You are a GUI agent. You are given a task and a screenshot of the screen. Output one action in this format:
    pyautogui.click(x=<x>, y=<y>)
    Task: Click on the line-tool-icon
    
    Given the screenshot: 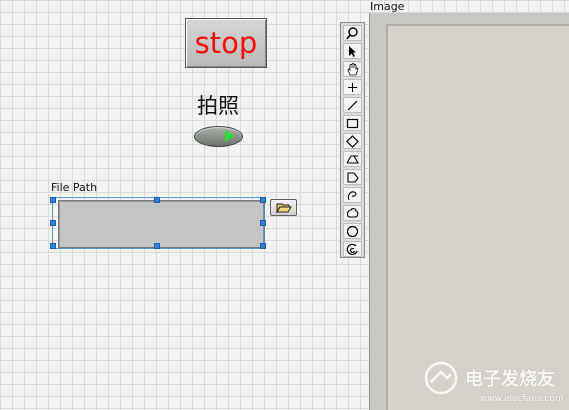 What is the action you would take?
    pyautogui.click(x=352, y=105)
    